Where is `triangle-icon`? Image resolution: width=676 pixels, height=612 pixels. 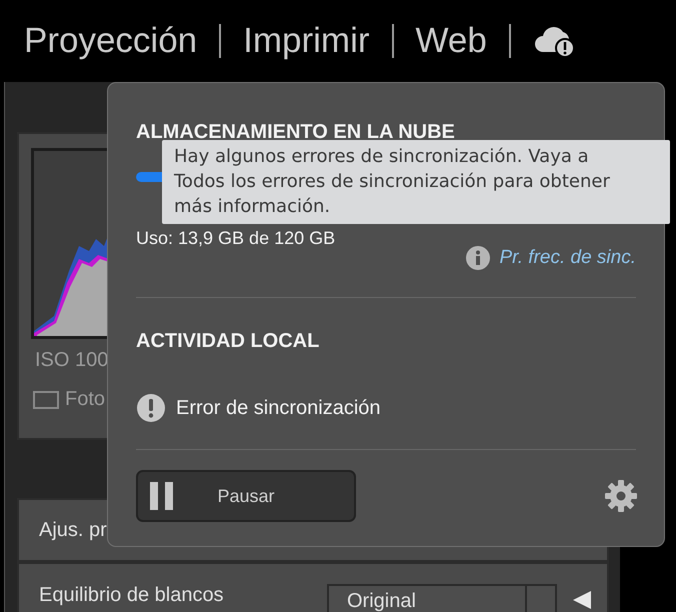 triangle-icon is located at coordinates (582, 600).